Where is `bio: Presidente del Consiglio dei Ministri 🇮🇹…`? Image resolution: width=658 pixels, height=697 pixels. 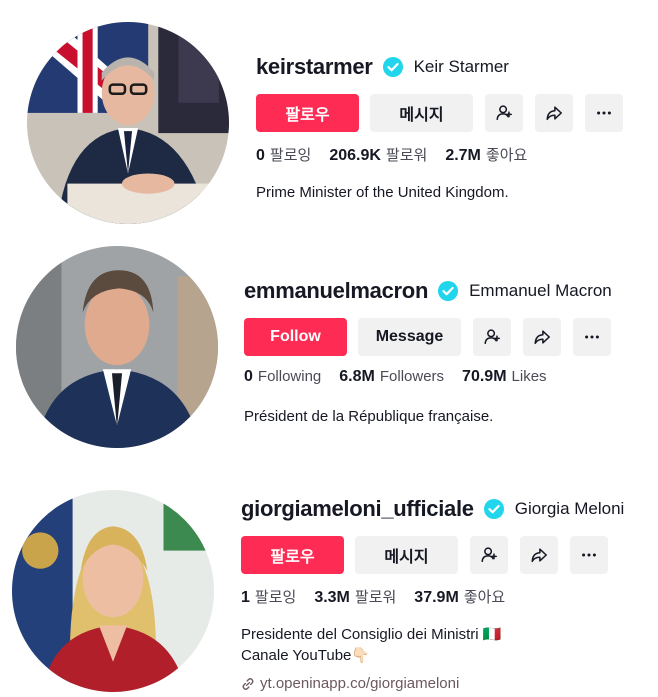
bio: Presidente del Consiglio dei Ministri 🇮🇹… is located at coordinates (432, 645).